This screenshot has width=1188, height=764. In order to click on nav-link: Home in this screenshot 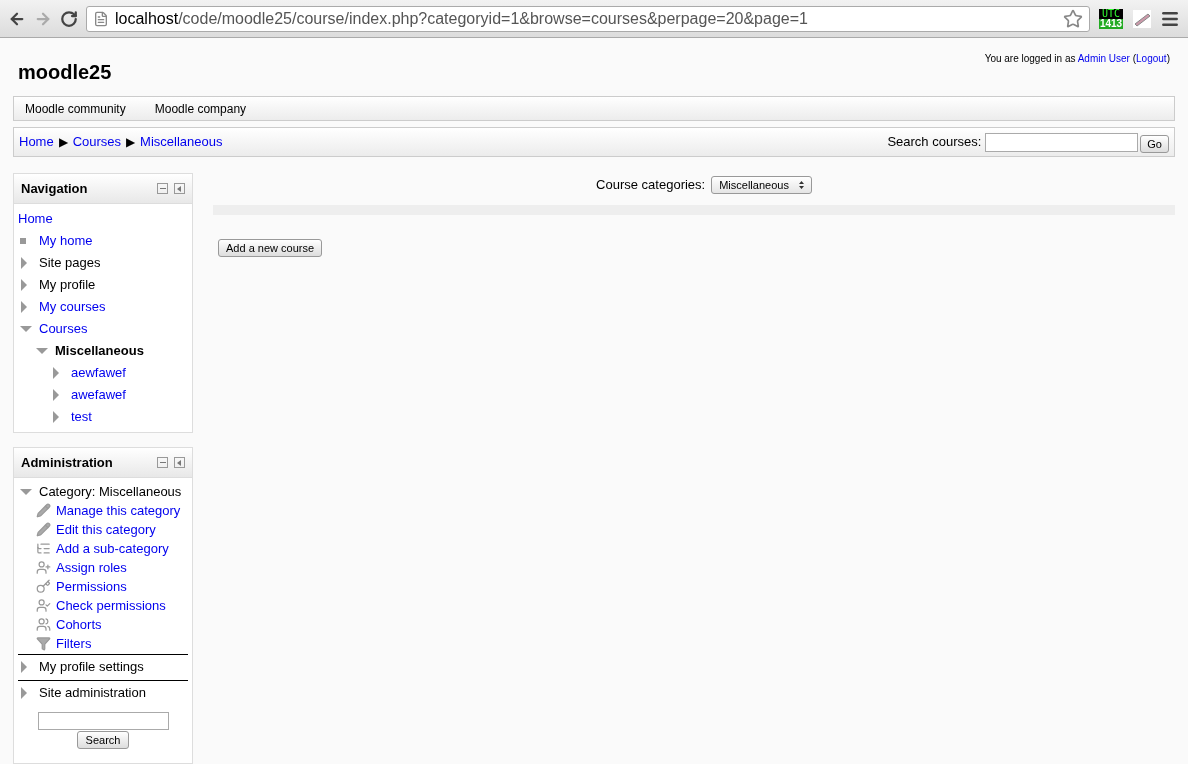, I will do `click(35, 219)`.